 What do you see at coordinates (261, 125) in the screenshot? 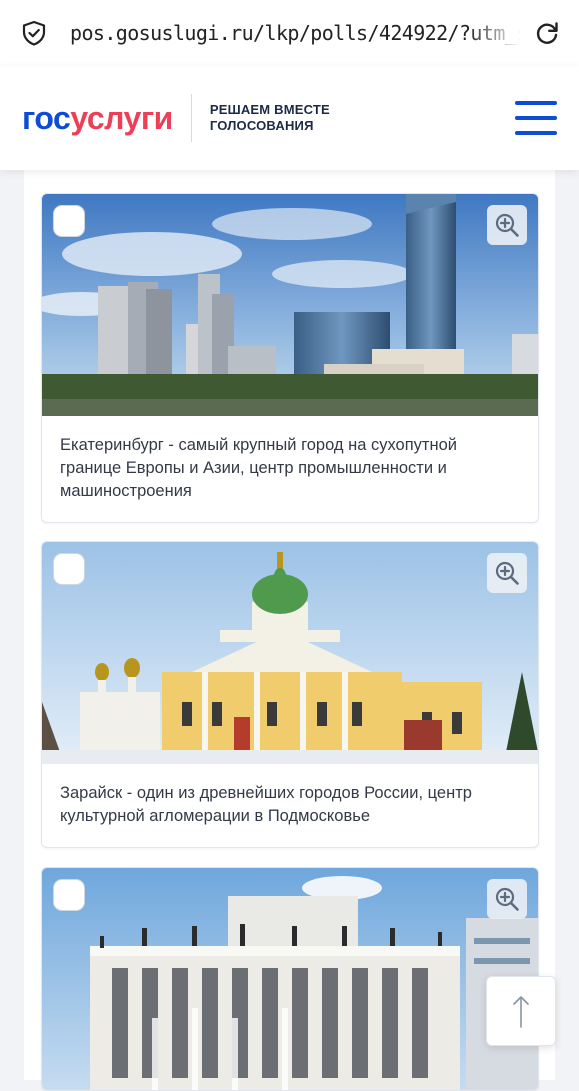
I see `tagline-line-2: ГОЛОСОВАНИЯ` at bounding box center [261, 125].